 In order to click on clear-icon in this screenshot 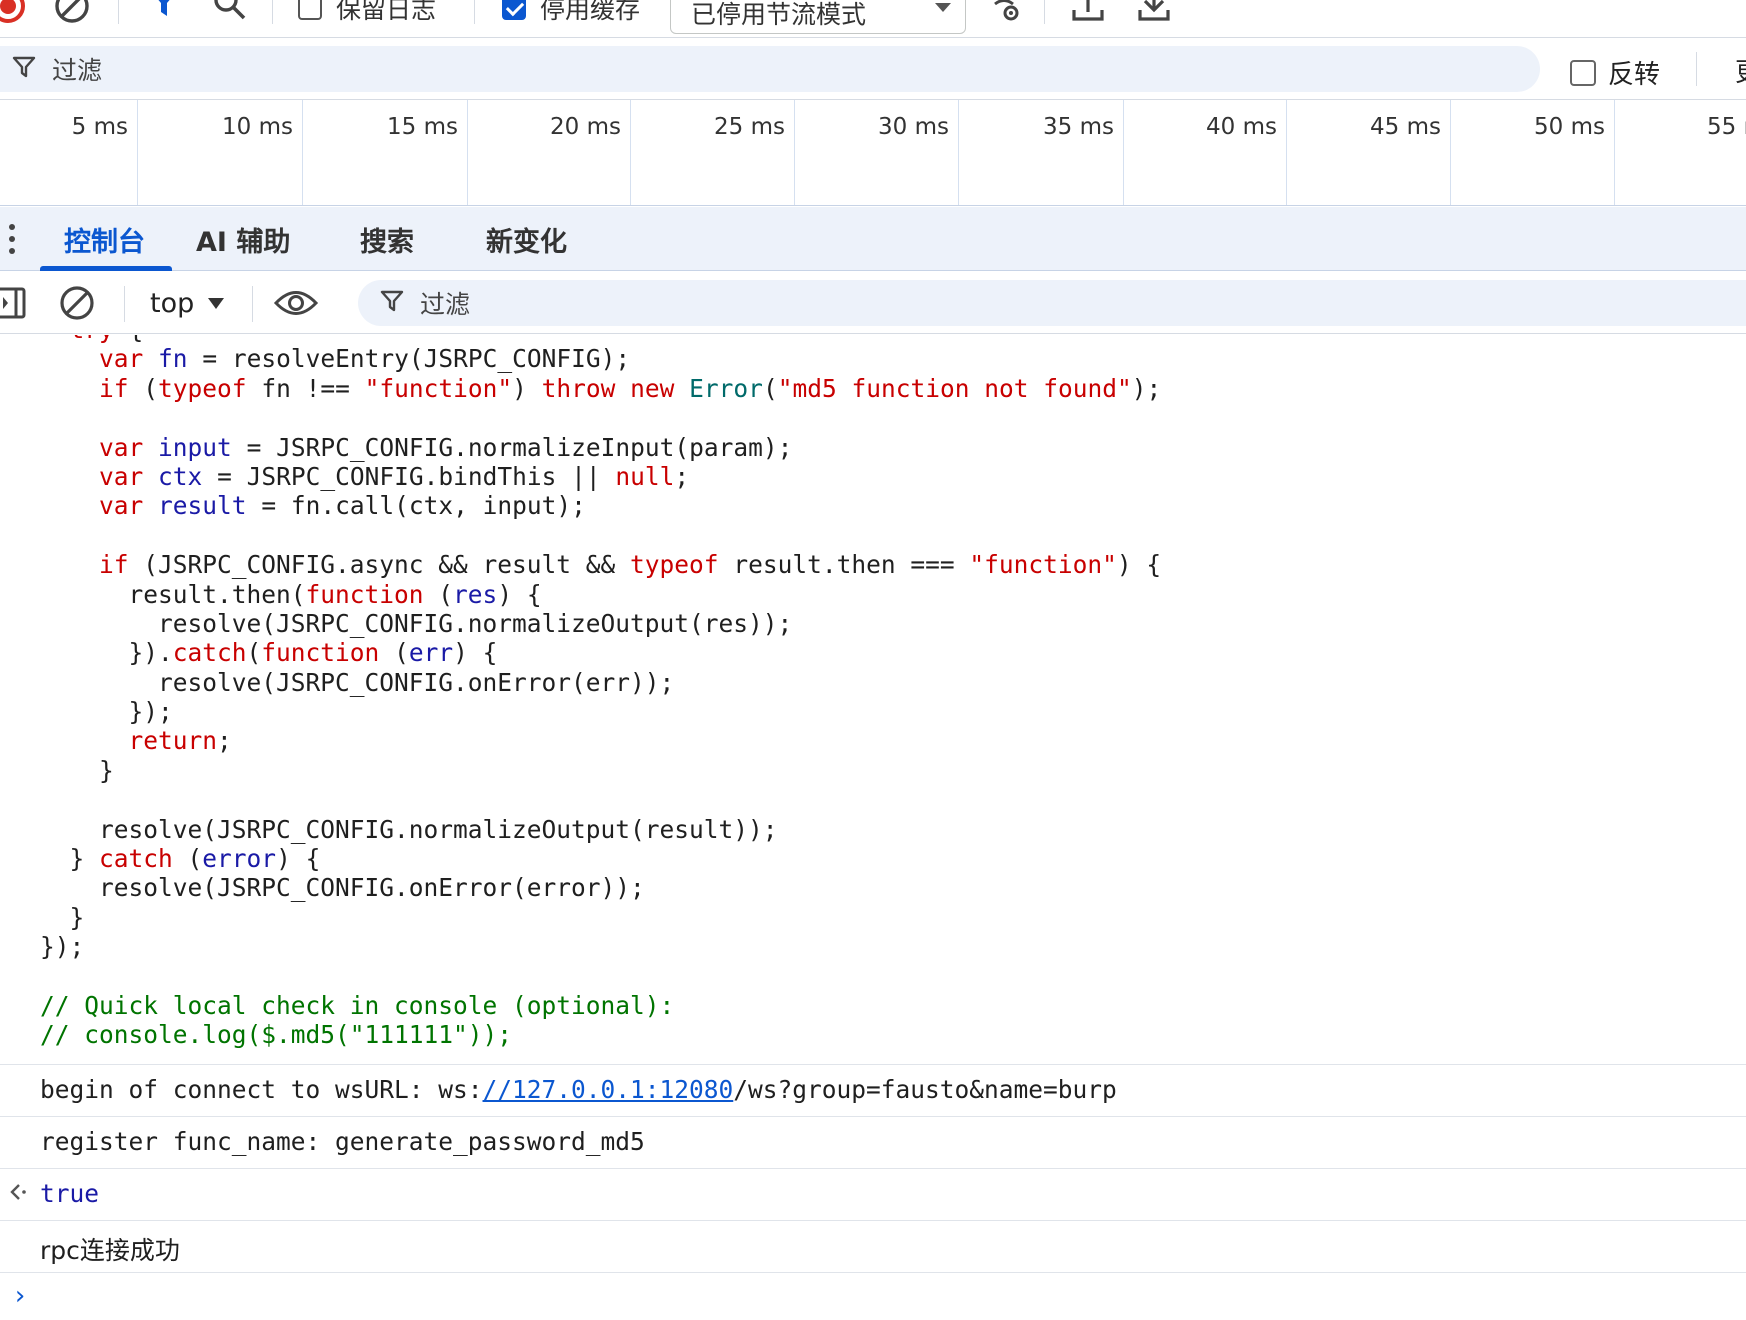, I will do `click(72, 13)`.